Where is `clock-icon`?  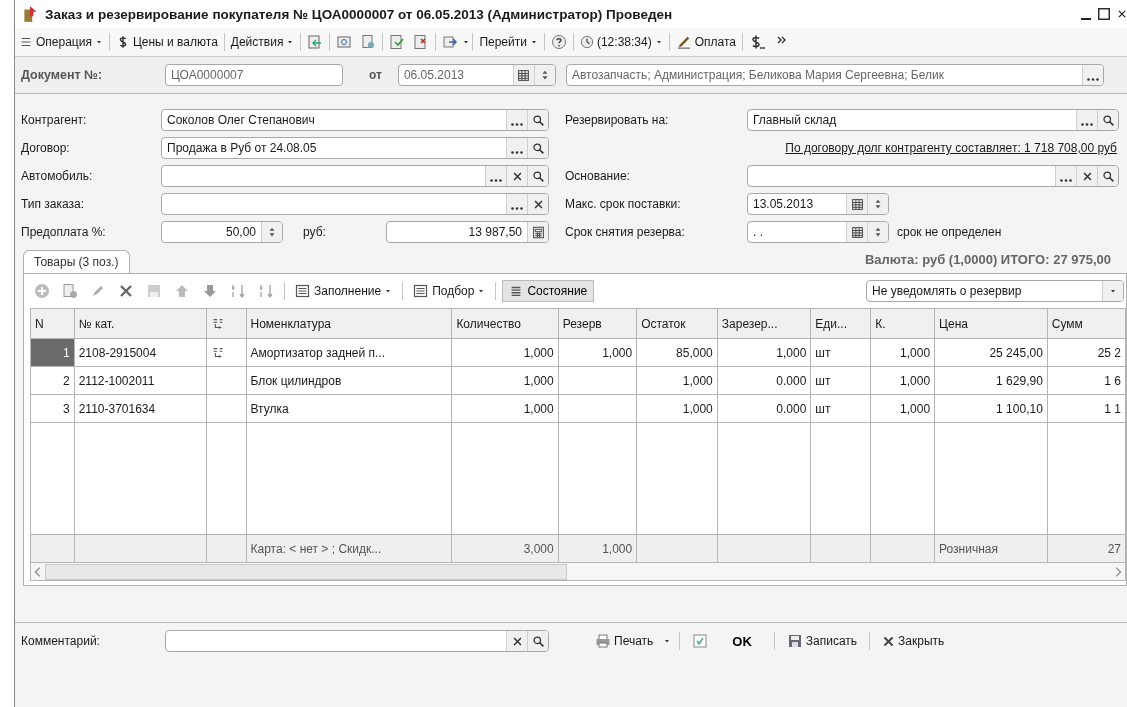 clock-icon is located at coordinates (586, 42).